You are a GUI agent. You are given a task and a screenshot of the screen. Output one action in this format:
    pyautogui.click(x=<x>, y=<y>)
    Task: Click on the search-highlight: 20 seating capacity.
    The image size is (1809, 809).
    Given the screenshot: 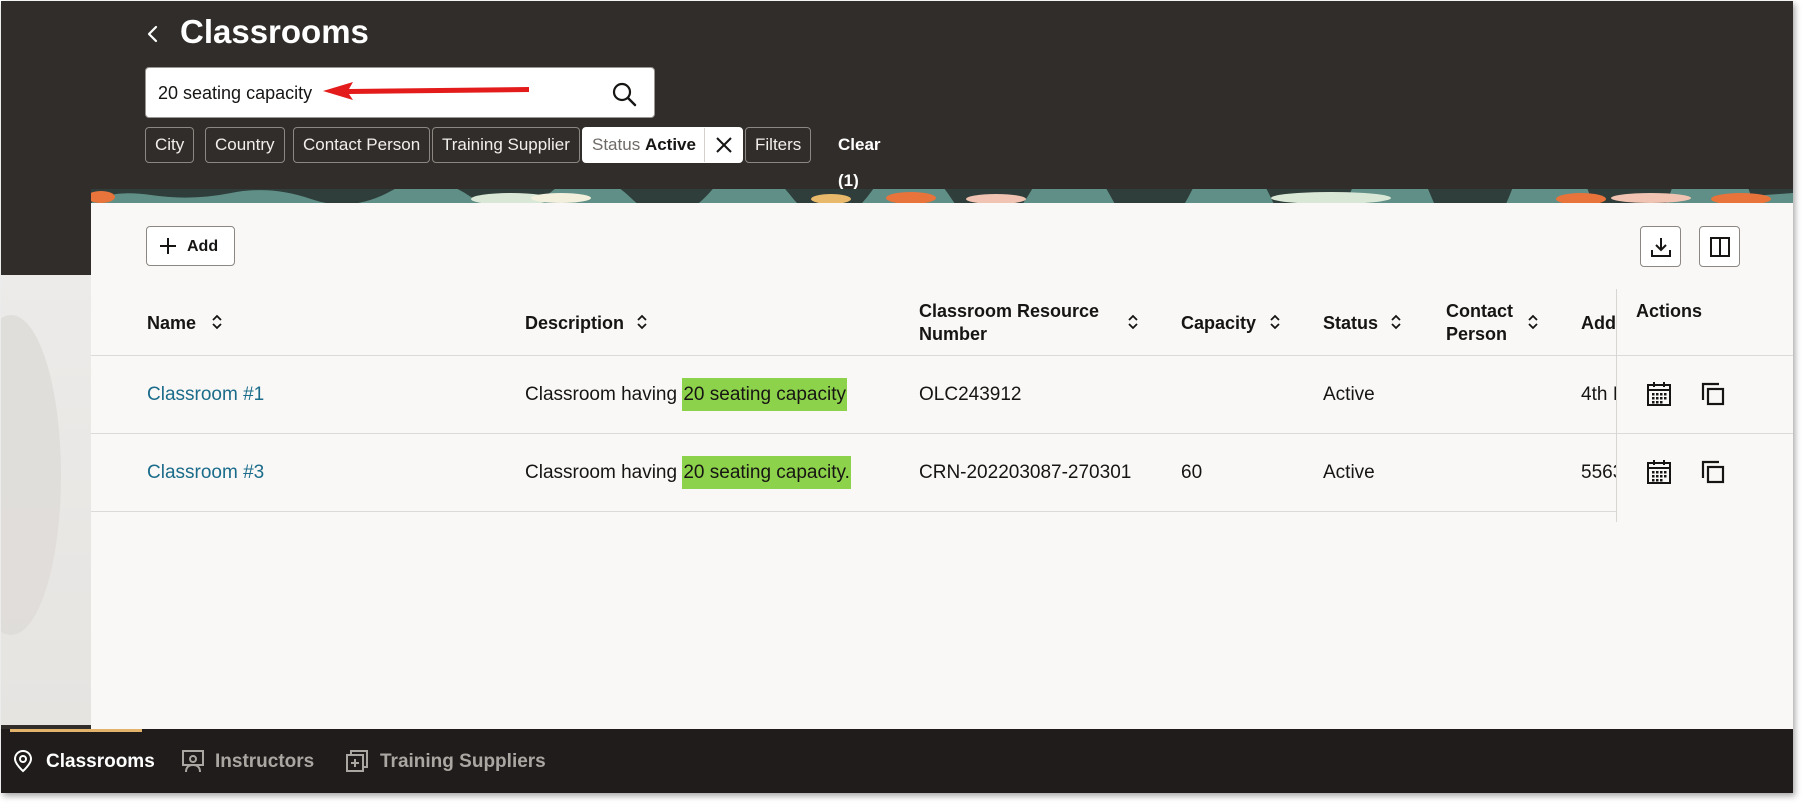 What is the action you would take?
    pyautogui.click(x=766, y=472)
    